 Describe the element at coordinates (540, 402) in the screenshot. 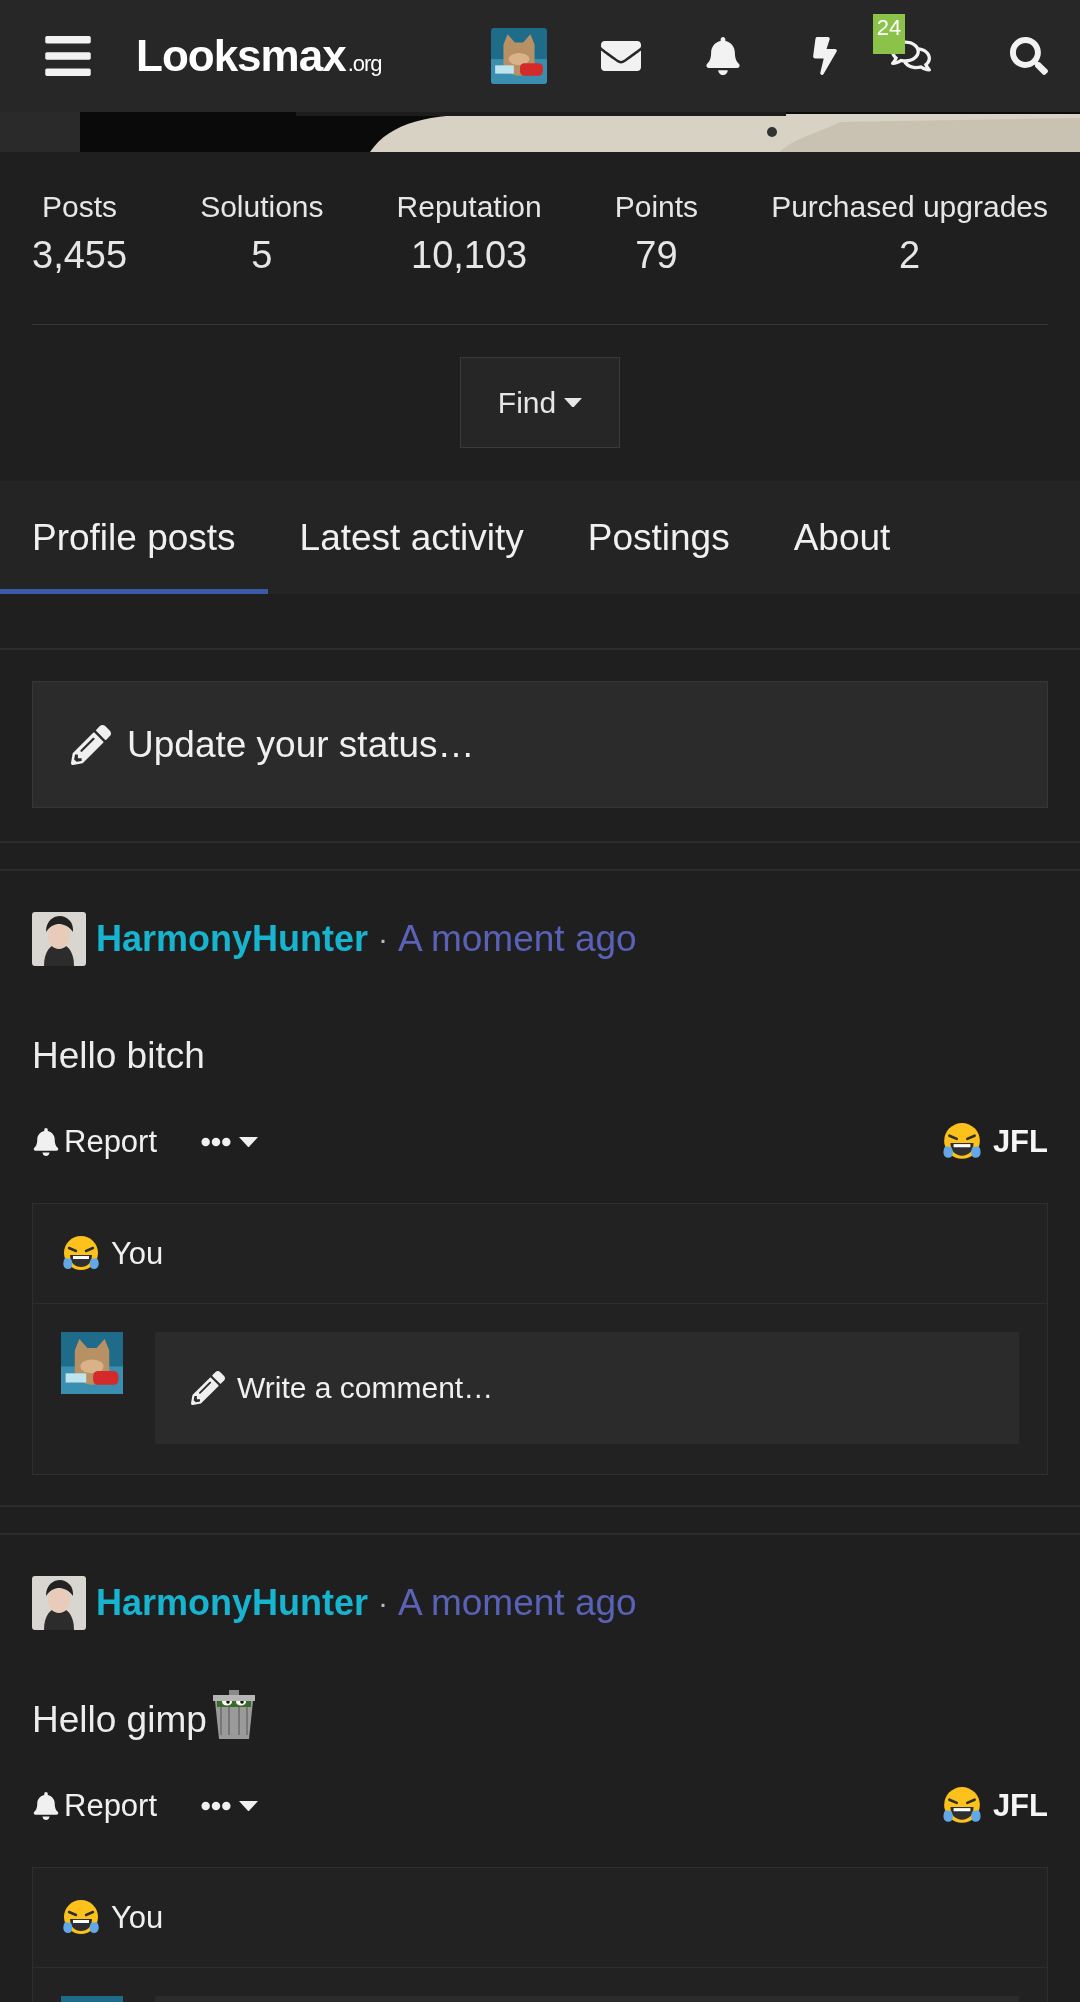

I see `find-button: Find` at that location.